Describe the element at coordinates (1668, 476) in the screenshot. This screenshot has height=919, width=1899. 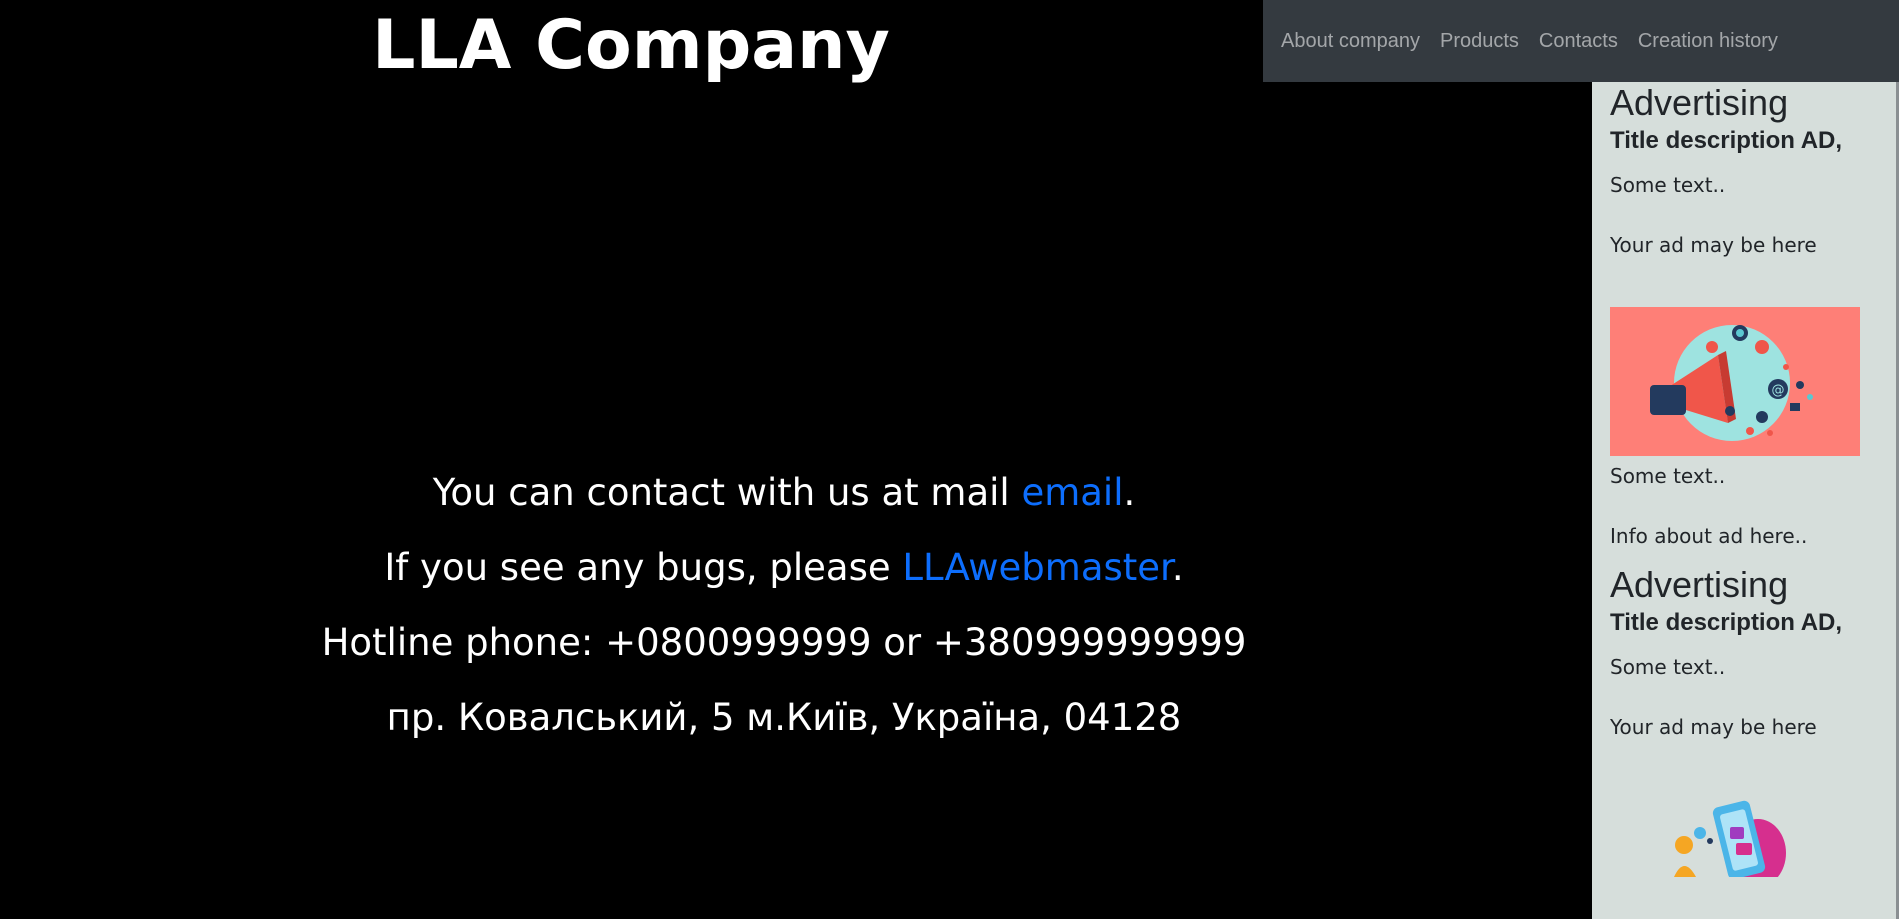
I see `ad-image-caption: Some text..` at that location.